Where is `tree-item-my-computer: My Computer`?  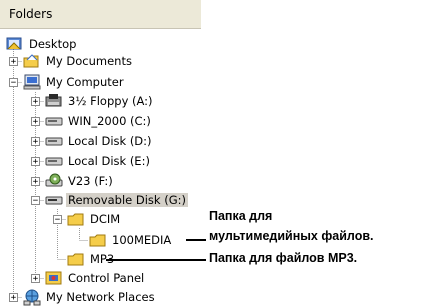 tree-item-my-computer: My Computer is located at coordinates (107, 82).